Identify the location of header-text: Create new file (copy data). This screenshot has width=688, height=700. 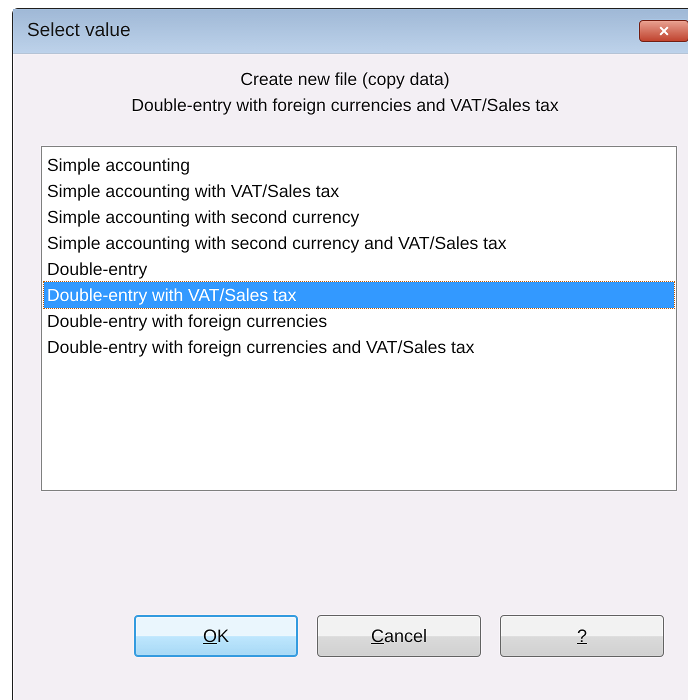
(345, 79).